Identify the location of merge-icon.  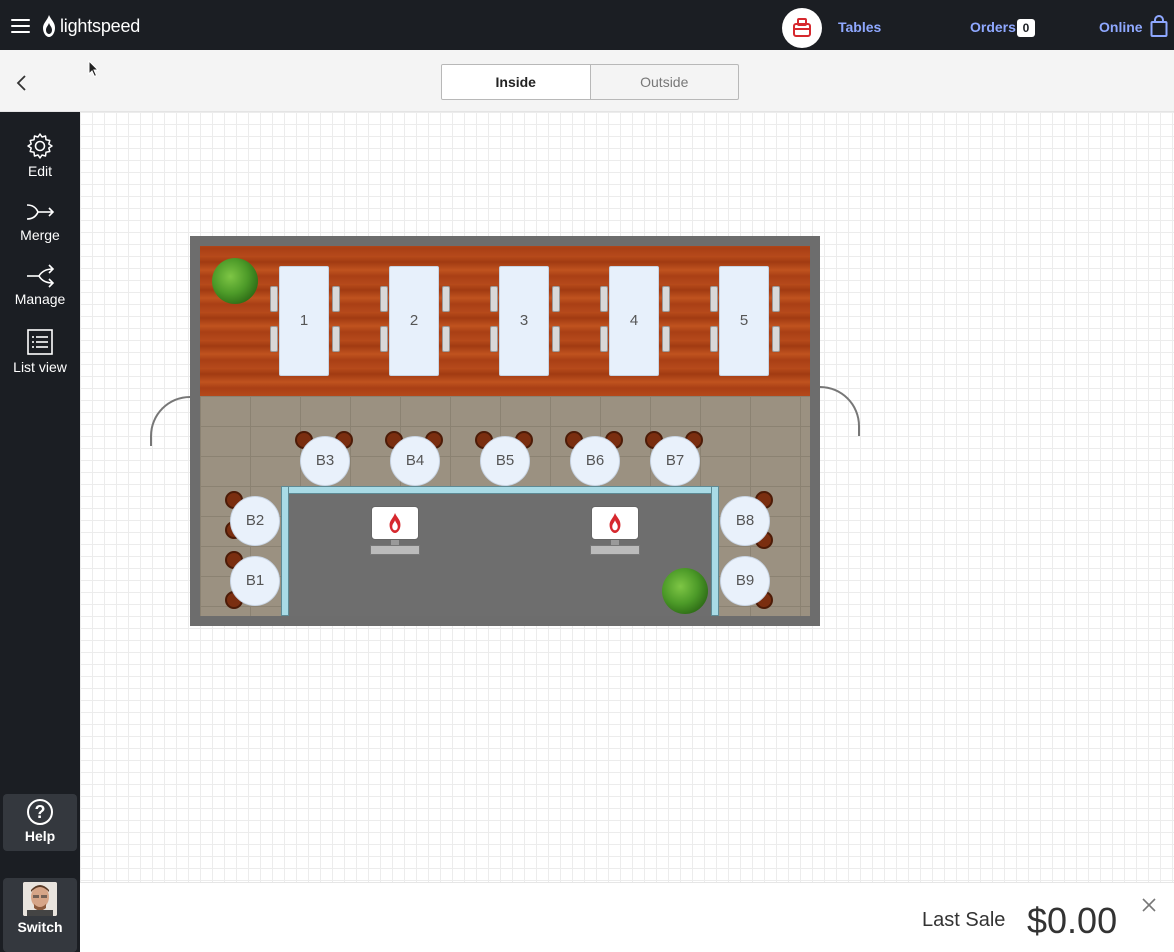
(40, 212).